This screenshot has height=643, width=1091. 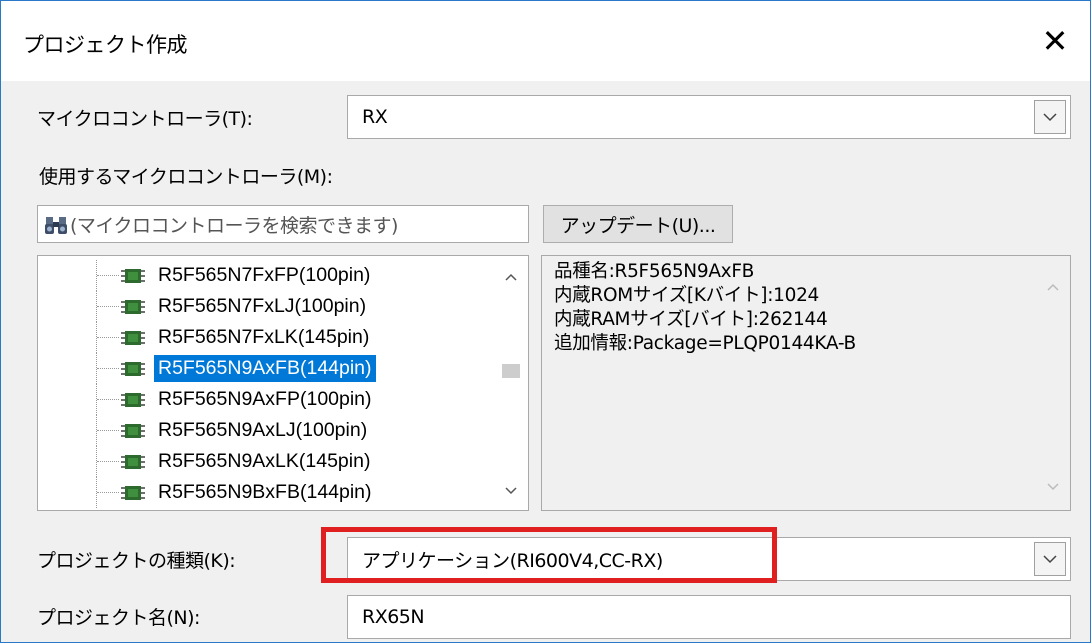 I want to click on details-scroll-up, so click(x=1053, y=287).